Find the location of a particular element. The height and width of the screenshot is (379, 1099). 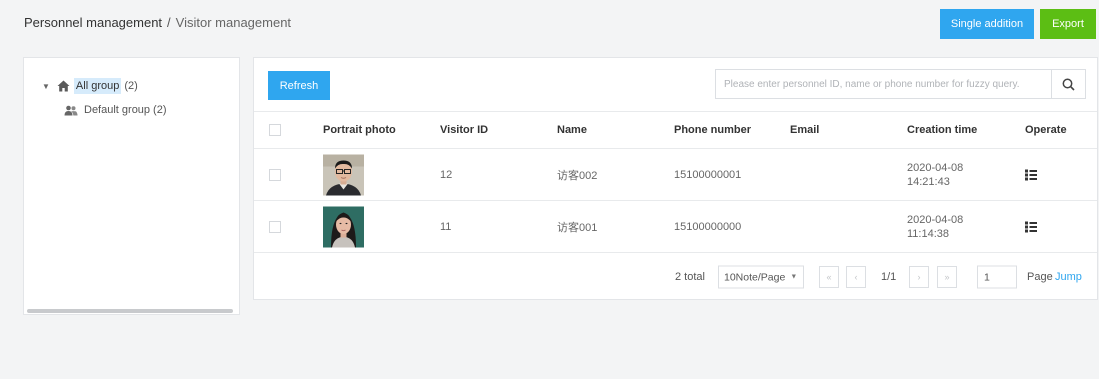

header-portrait: Portrait photo is located at coordinates (359, 130).